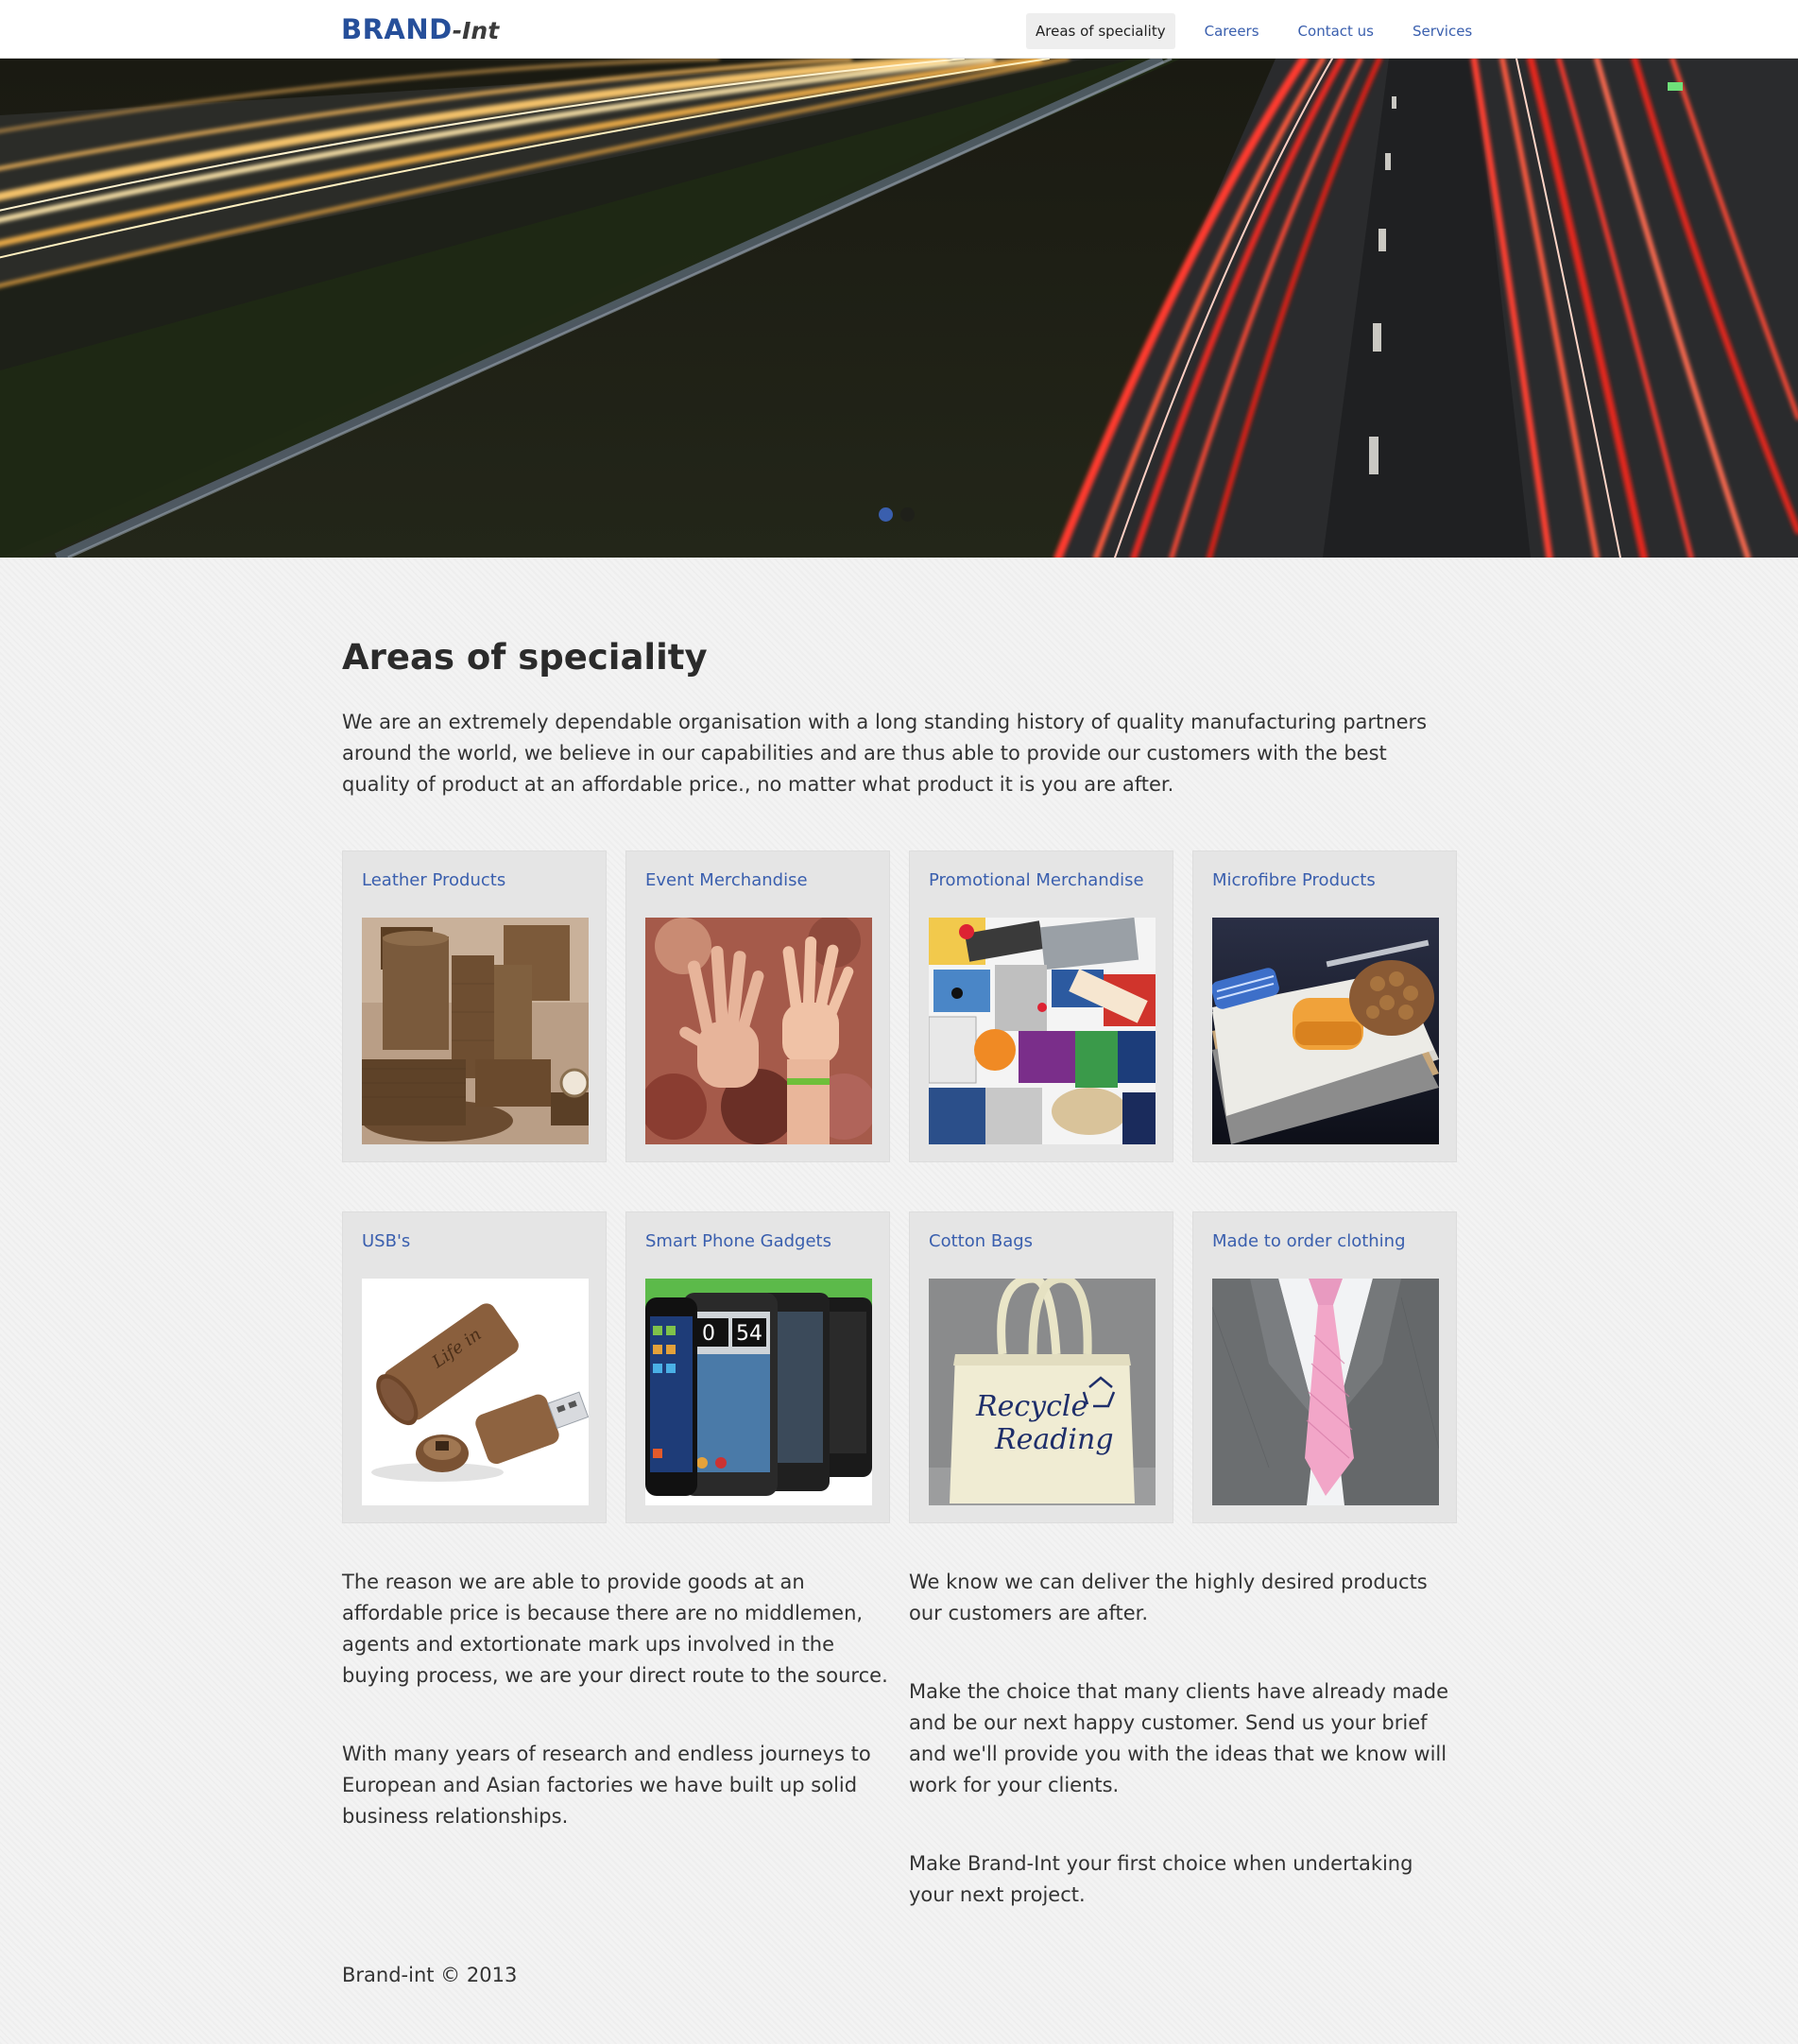 This screenshot has width=1798, height=2044. I want to click on category-card-usbs: USB's Life in, so click(474, 1367).